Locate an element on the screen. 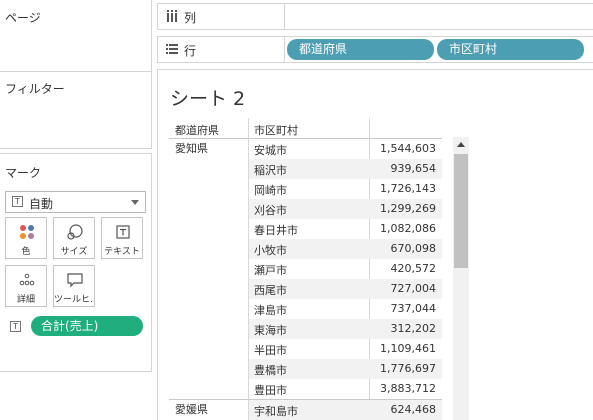  measure-row: T 合計(売上) is located at coordinates (76, 327).